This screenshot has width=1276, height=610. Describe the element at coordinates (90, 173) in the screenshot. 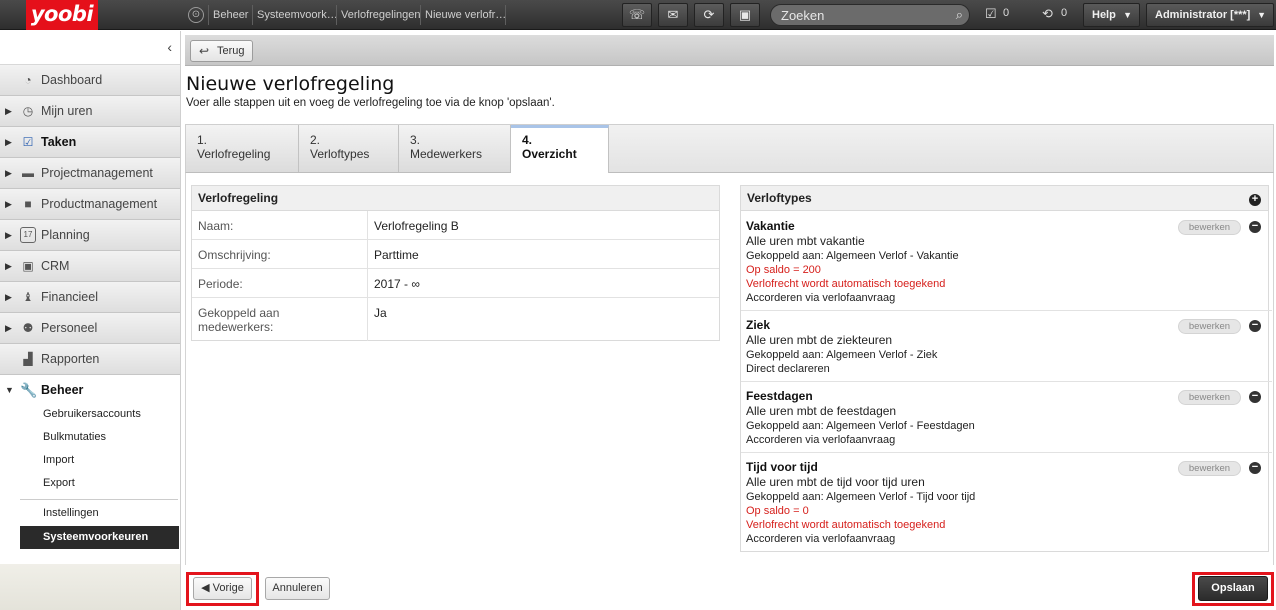

I see `sidebar-item-projectmanagement: ▶ ▬ Projectmanagement` at that location.